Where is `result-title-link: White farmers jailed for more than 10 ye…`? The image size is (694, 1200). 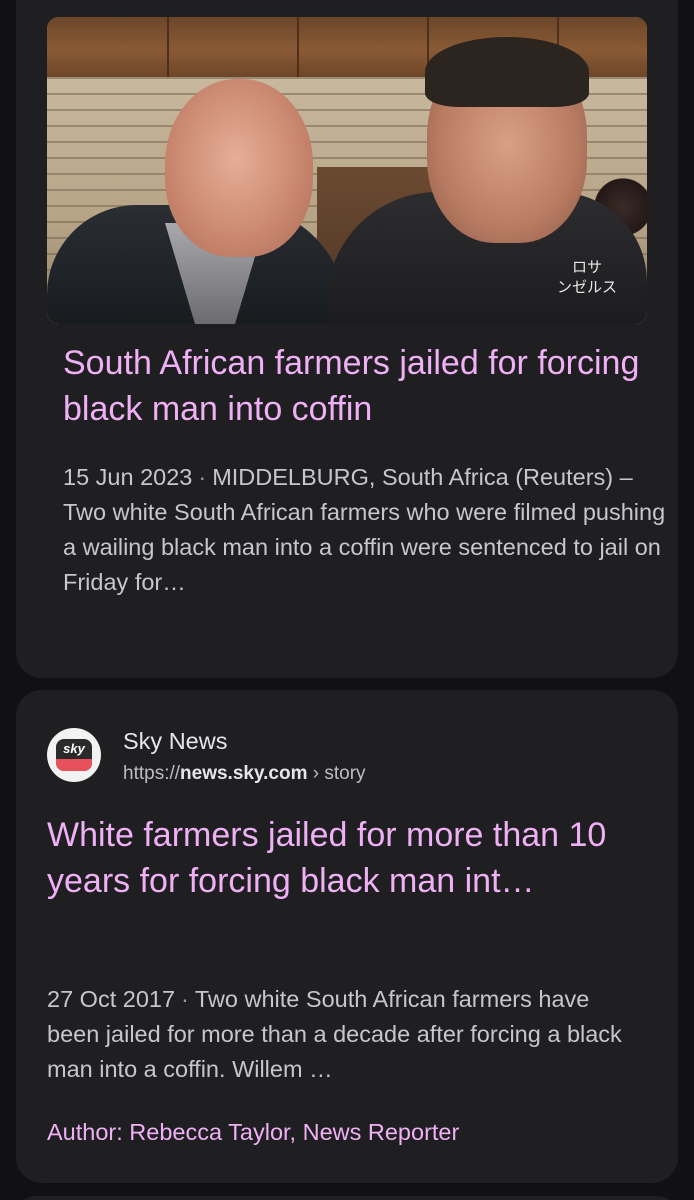
result-title-link: White farmers jailed for more than 10 ye… is located at coordinates (347, 858).